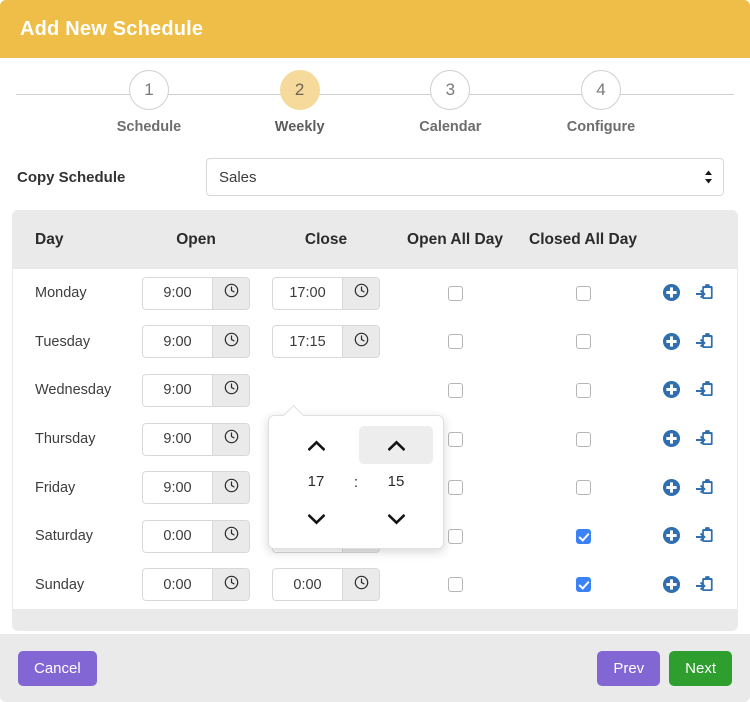 The width and height of the screenshot is (750, 702). I want to click on column-header-open-all-day: Open All Day, so click(455, 239).